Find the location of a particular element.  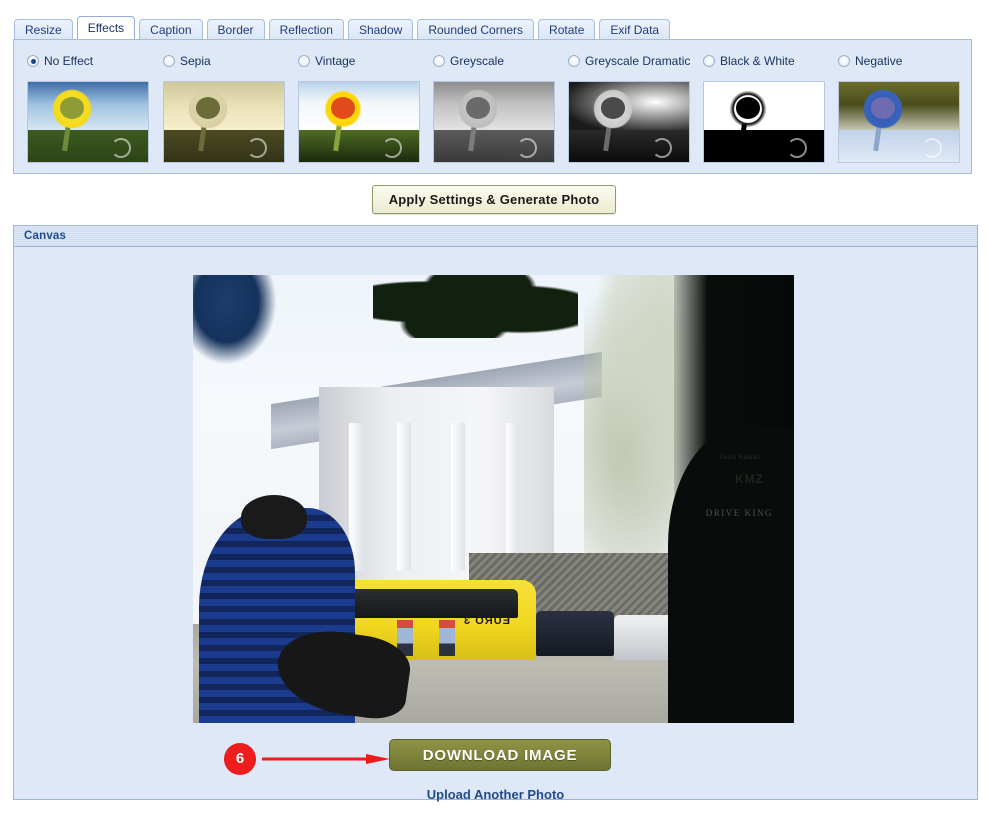

effect-option-vintage: Vintage is located at coordinates (352, 61).